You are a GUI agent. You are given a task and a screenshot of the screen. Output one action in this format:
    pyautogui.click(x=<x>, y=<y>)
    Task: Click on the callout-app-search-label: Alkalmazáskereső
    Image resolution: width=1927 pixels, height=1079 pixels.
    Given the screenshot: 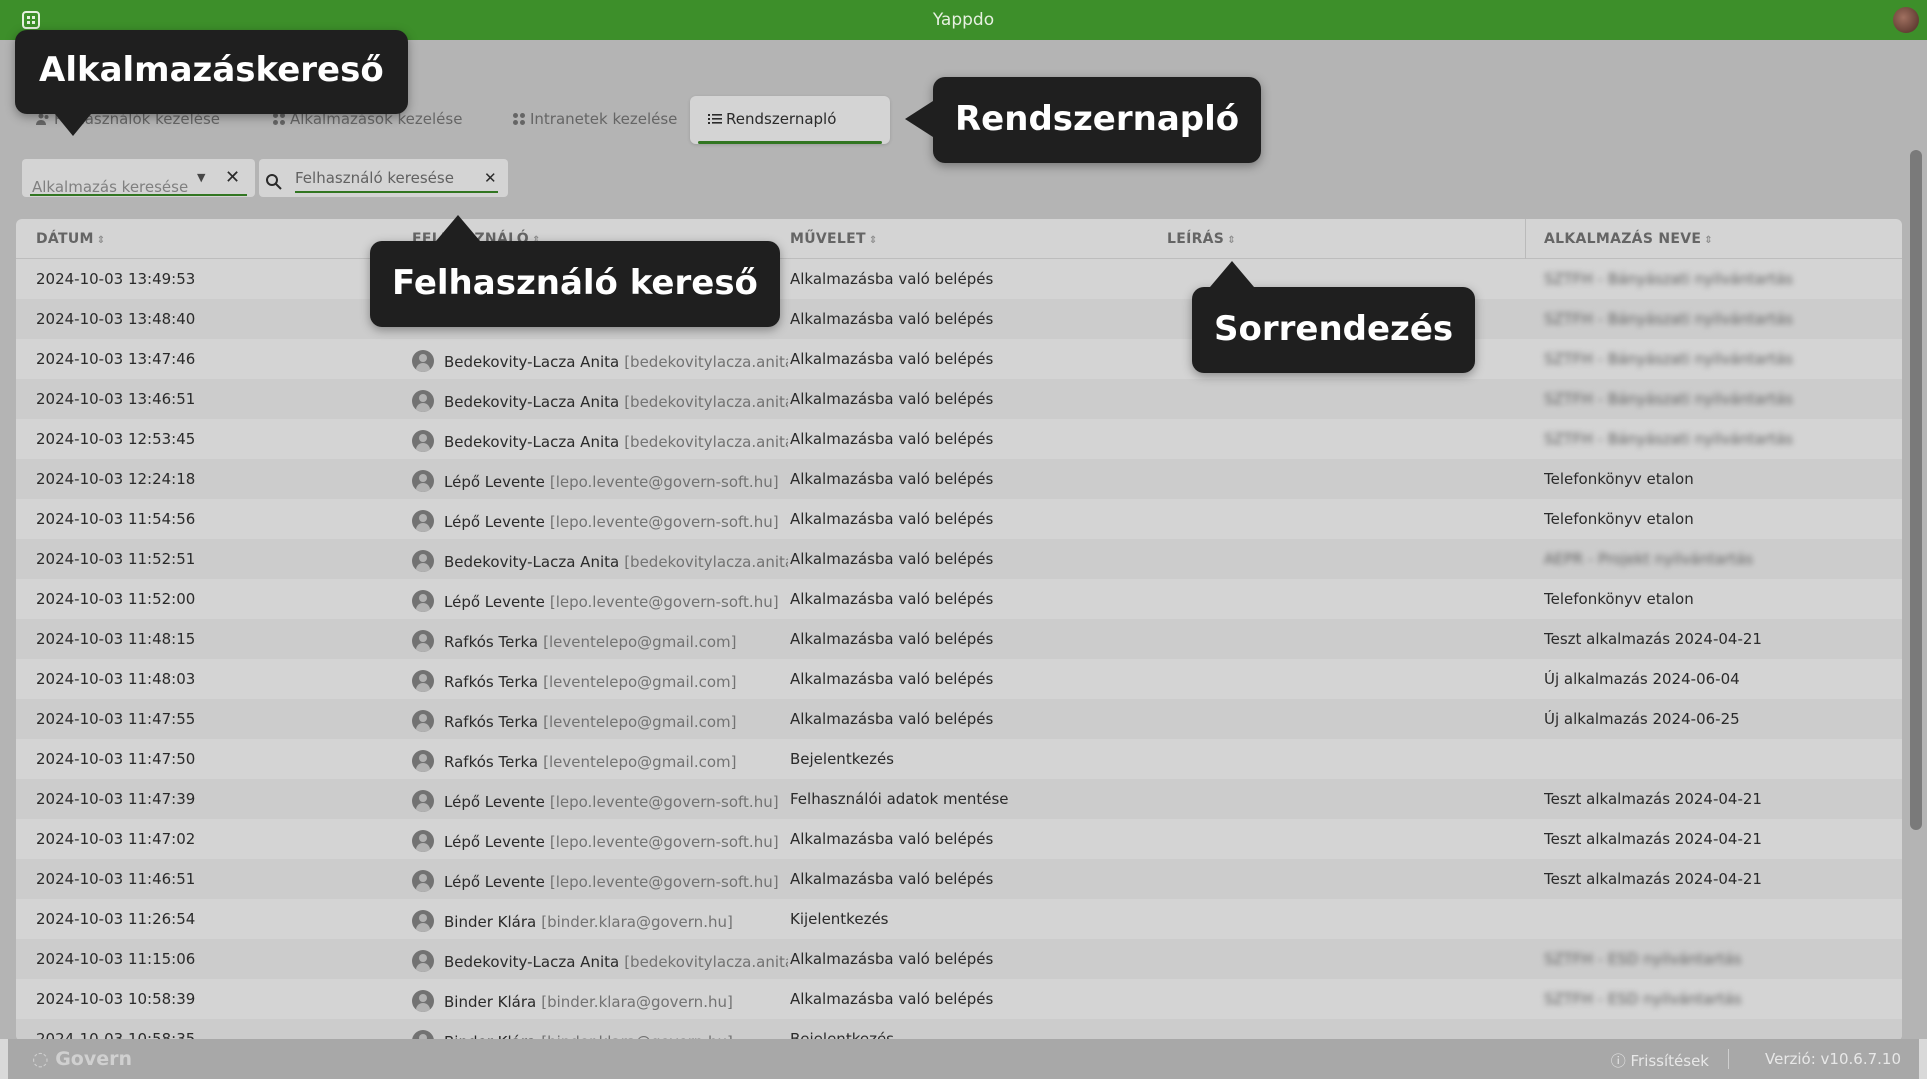 What is the action you would take?
    pyautogui.click(x=211, y=70)
    